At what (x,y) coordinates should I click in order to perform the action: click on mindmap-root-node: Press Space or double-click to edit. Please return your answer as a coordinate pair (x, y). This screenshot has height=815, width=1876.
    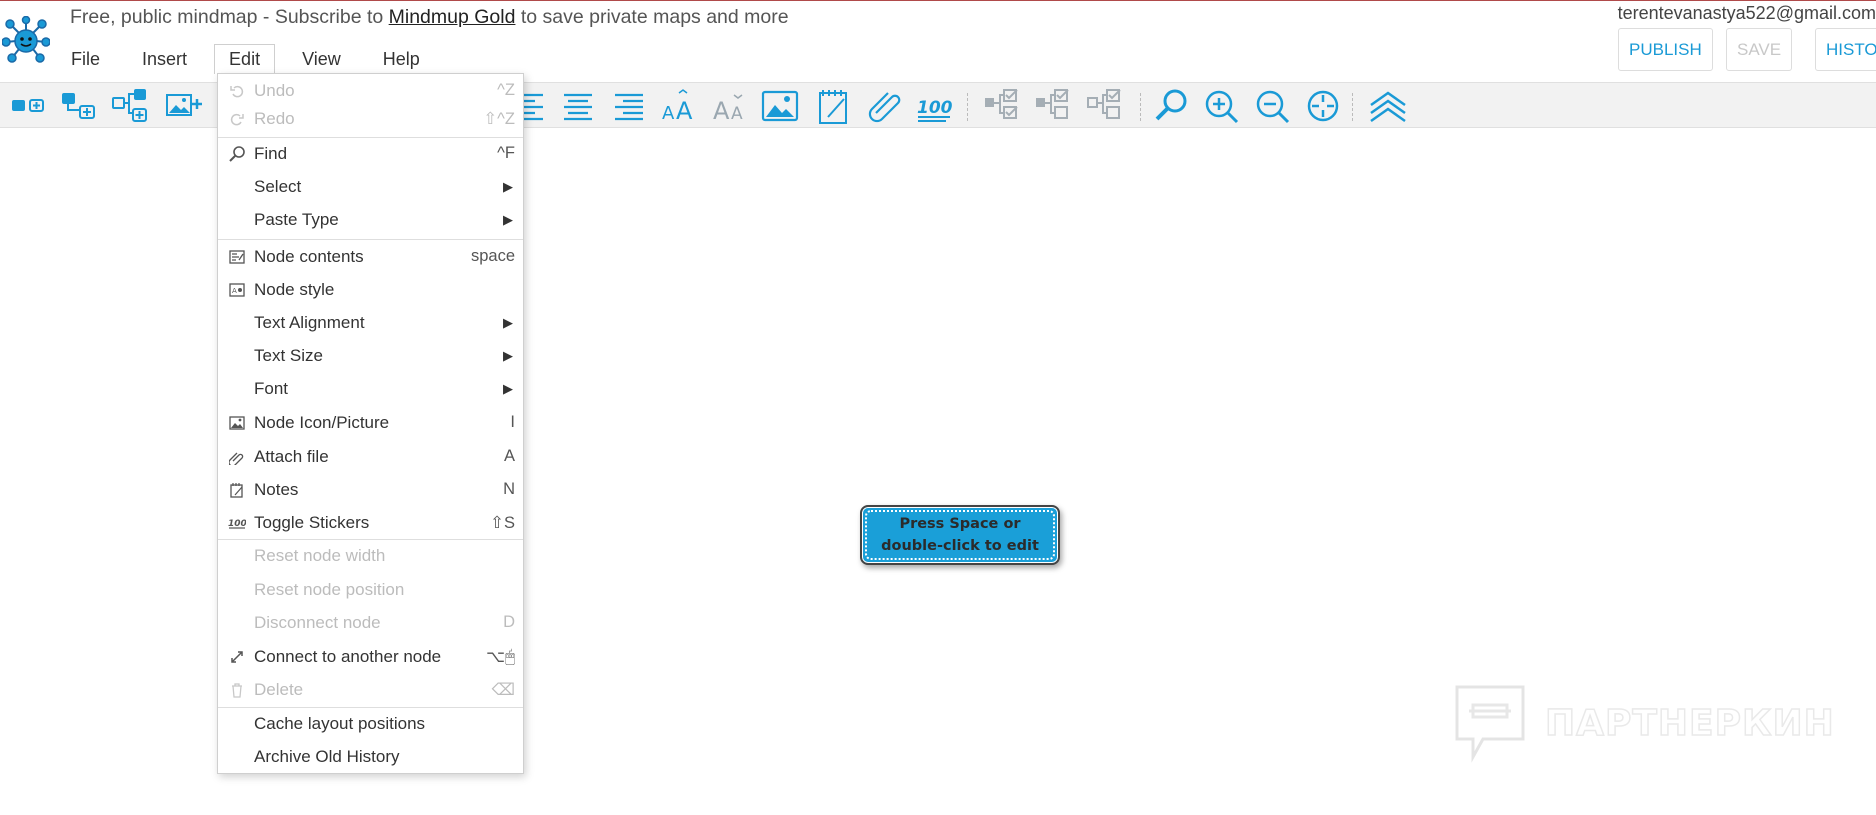
    Looking at the image, I should click on (960, 535).